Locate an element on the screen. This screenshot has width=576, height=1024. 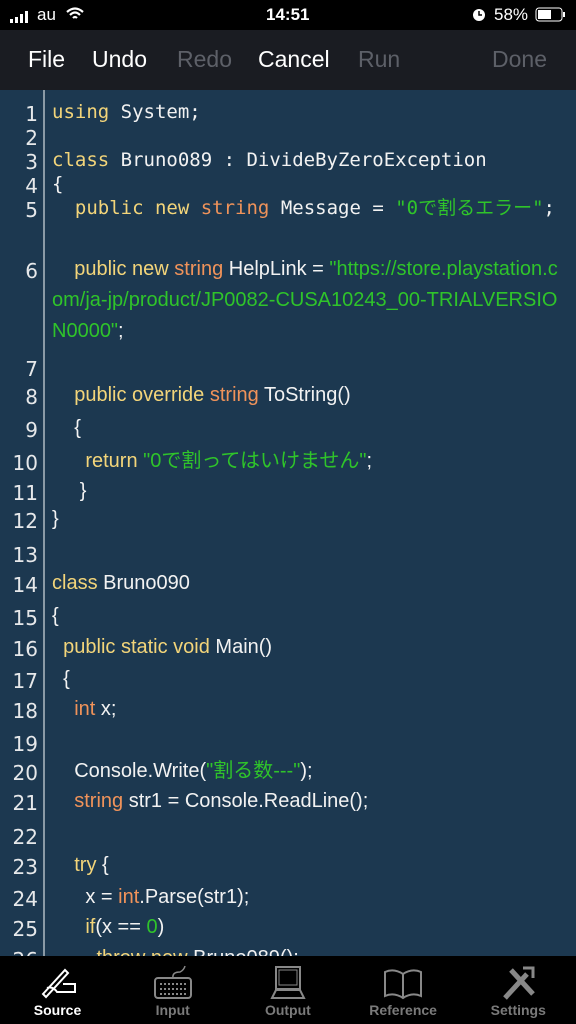
code-line: public override string ToString() is located at coordinates (309, 395).